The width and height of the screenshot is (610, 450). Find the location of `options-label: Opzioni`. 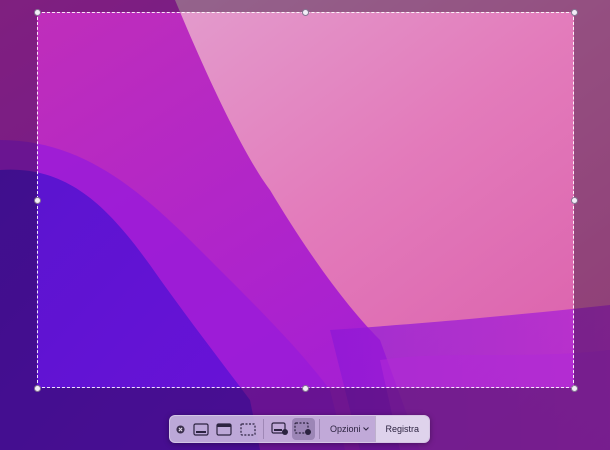

options-label: Opzioni is located at coordinates (345, 429).